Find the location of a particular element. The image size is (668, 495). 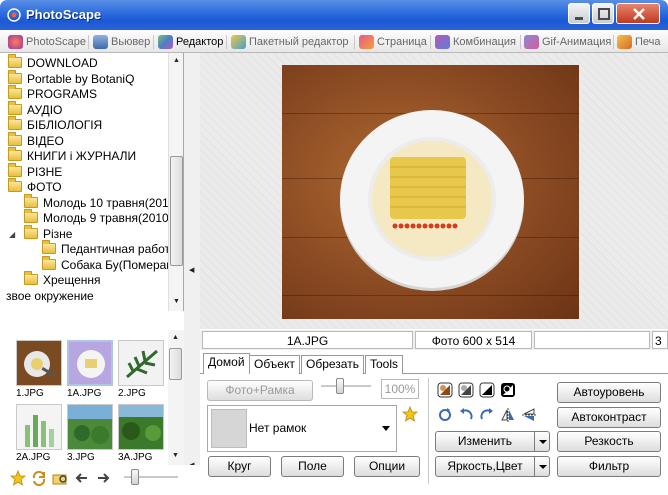

thumbnail-list: 1.JPG 1A.JPG 2.JPG 2A.JPG 3.JPG 3A.JPG is located at coordinates (92, 400).